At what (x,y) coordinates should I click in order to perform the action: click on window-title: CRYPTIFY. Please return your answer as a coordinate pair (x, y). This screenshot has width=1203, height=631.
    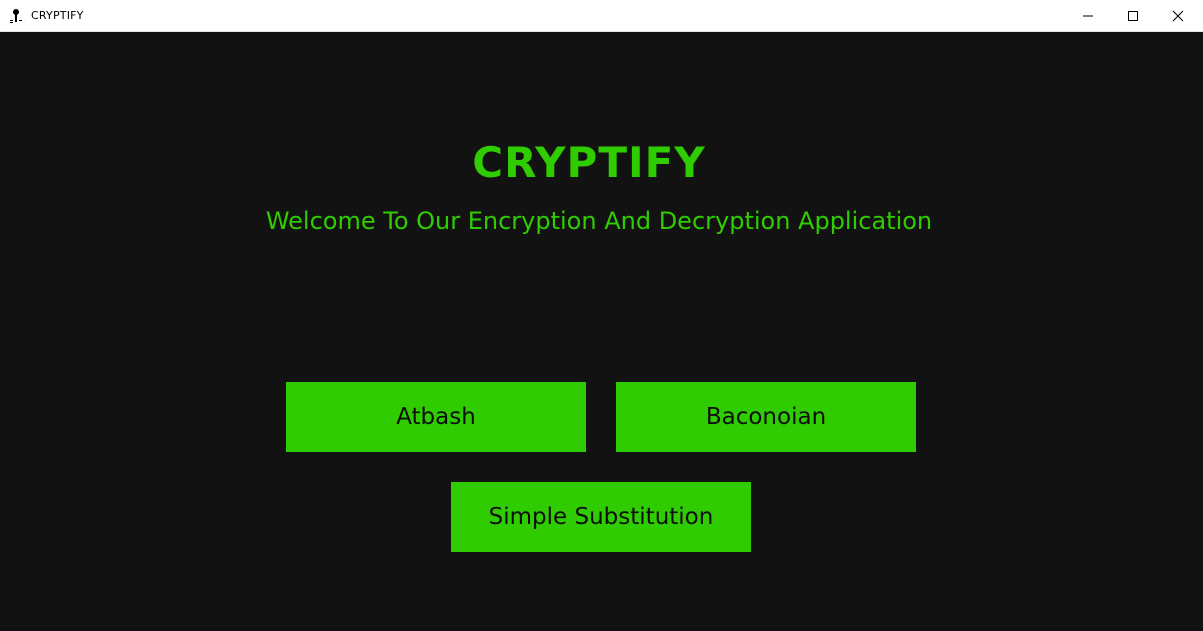
    Looking at the image, I should click on (57, 15).